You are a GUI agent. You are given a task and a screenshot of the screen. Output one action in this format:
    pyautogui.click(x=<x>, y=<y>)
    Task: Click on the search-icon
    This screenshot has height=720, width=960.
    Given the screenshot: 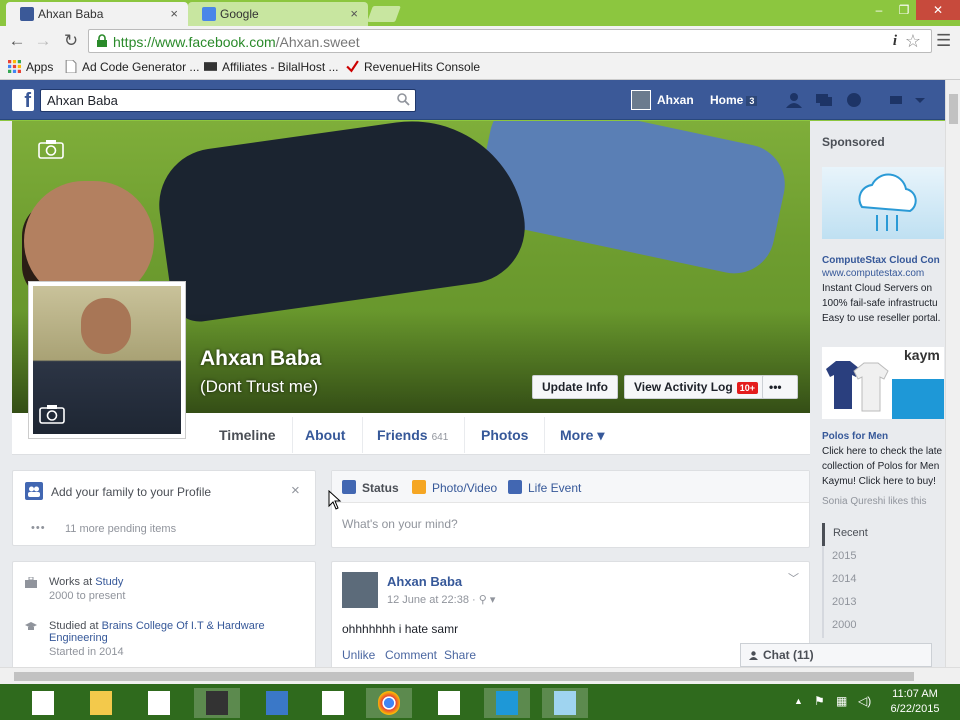 What is the action you would take?
    pyautogui.click(x=403, y=99)
    